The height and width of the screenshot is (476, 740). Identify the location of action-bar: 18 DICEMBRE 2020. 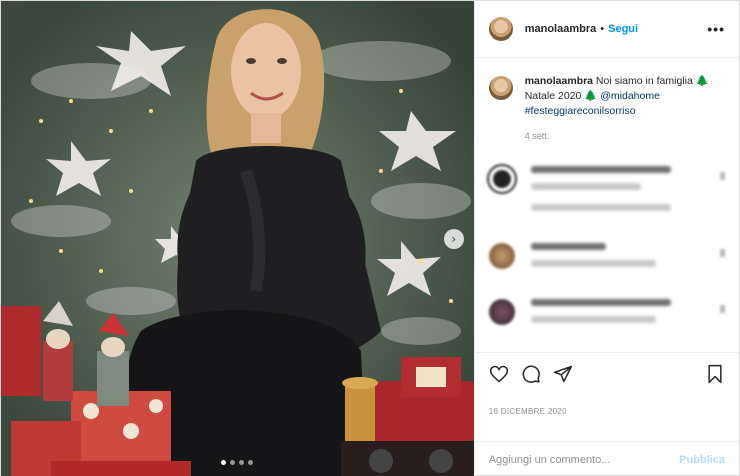
(606, 384).